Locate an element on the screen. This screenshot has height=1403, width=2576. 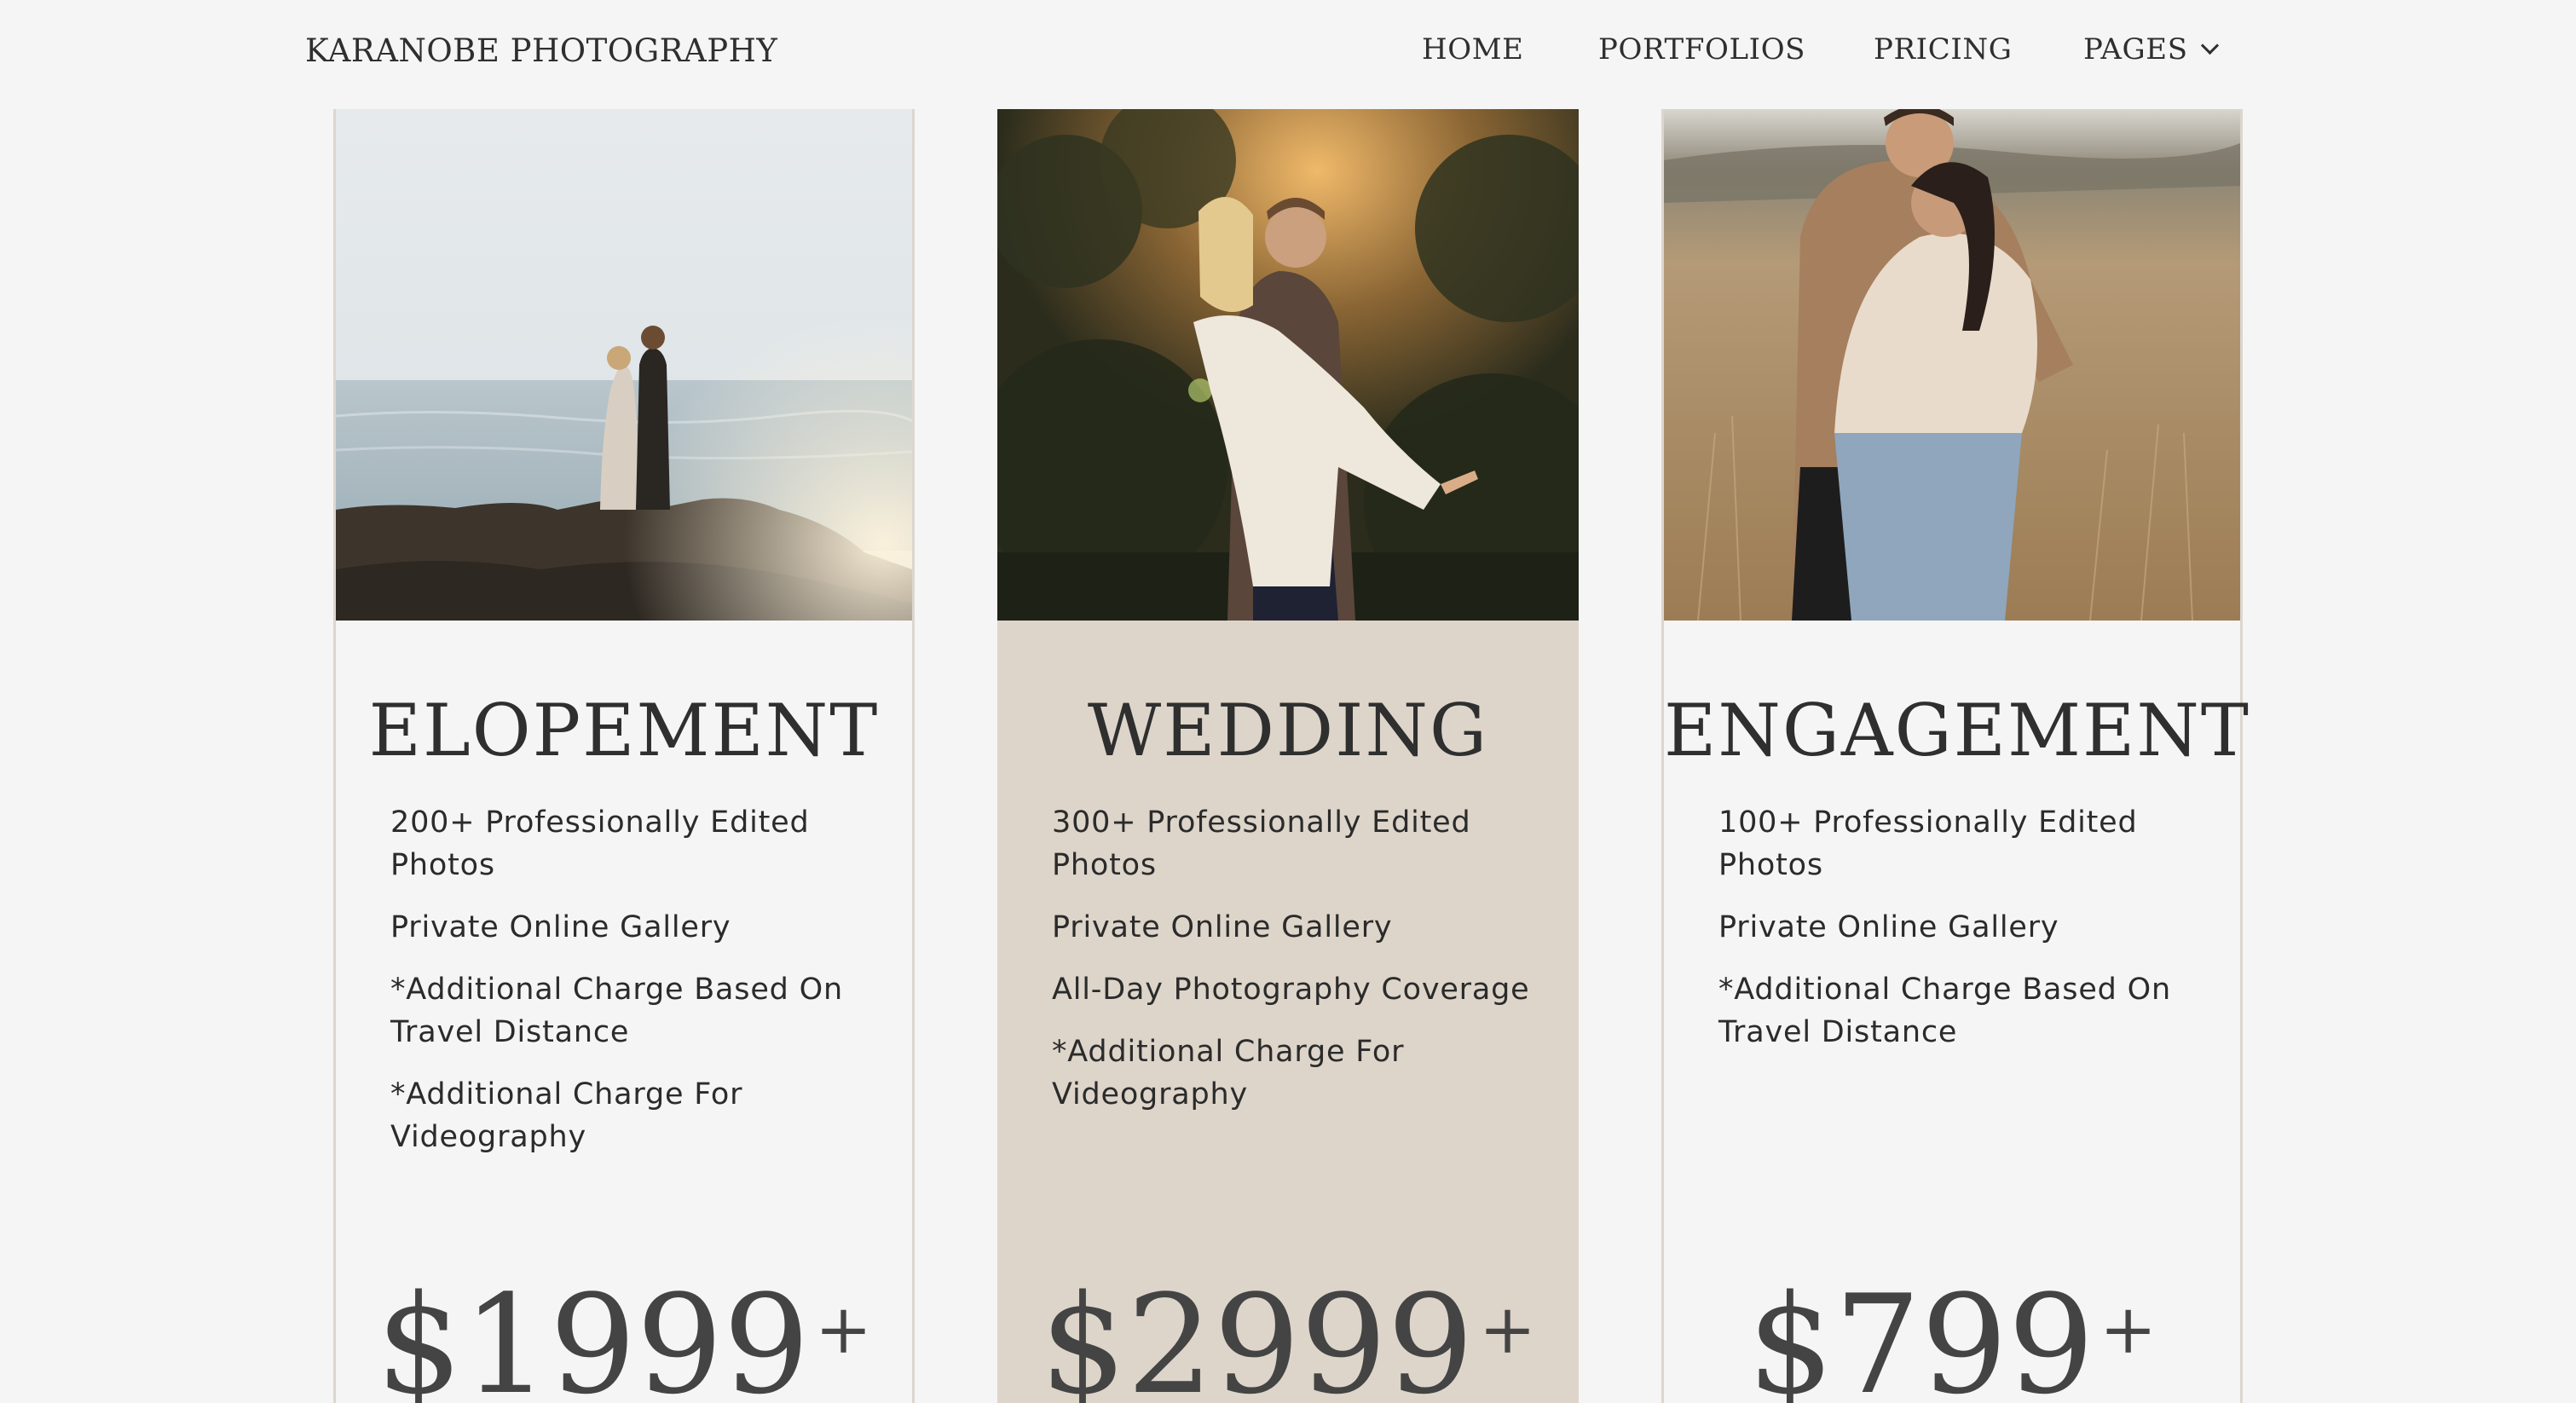
price-amount: $799 is located at coordinates (1921, 1334).